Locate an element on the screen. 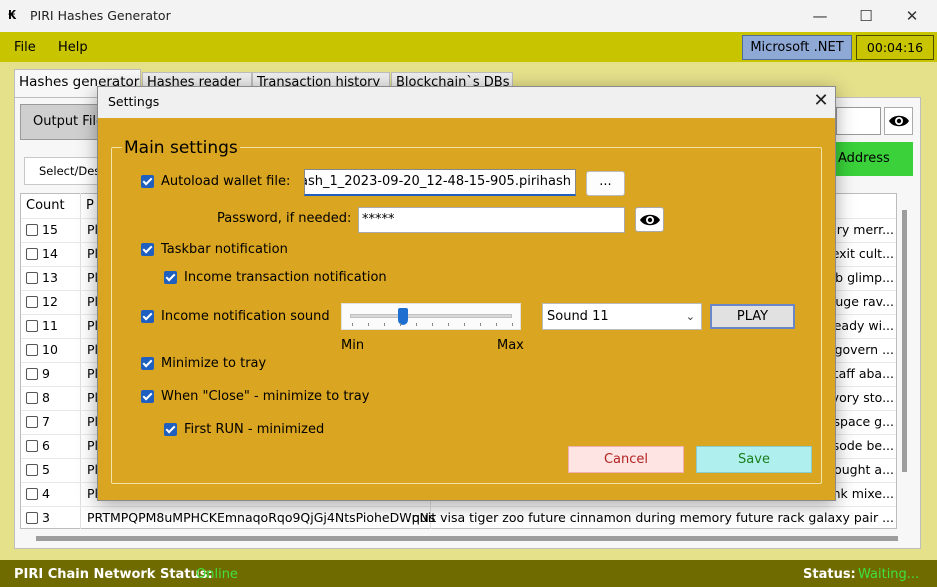  minimize-to-tray-label: Minimize to tray is located at coordinates (214, 363).